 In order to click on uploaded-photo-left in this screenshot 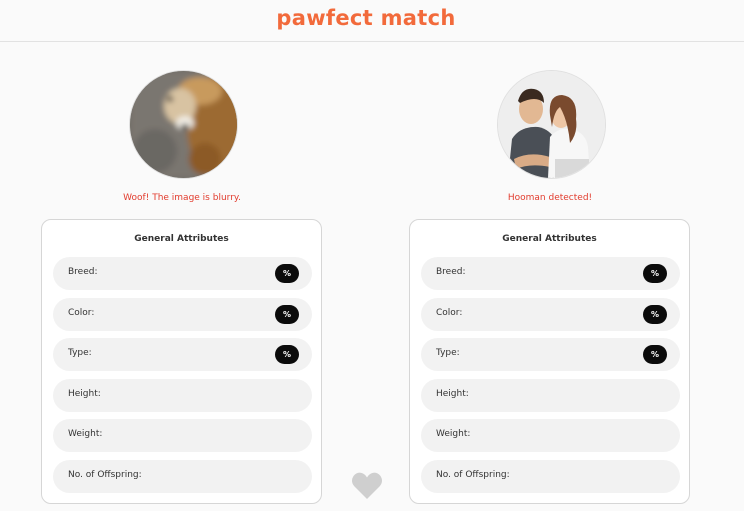, I will do `click(183, 124)`.